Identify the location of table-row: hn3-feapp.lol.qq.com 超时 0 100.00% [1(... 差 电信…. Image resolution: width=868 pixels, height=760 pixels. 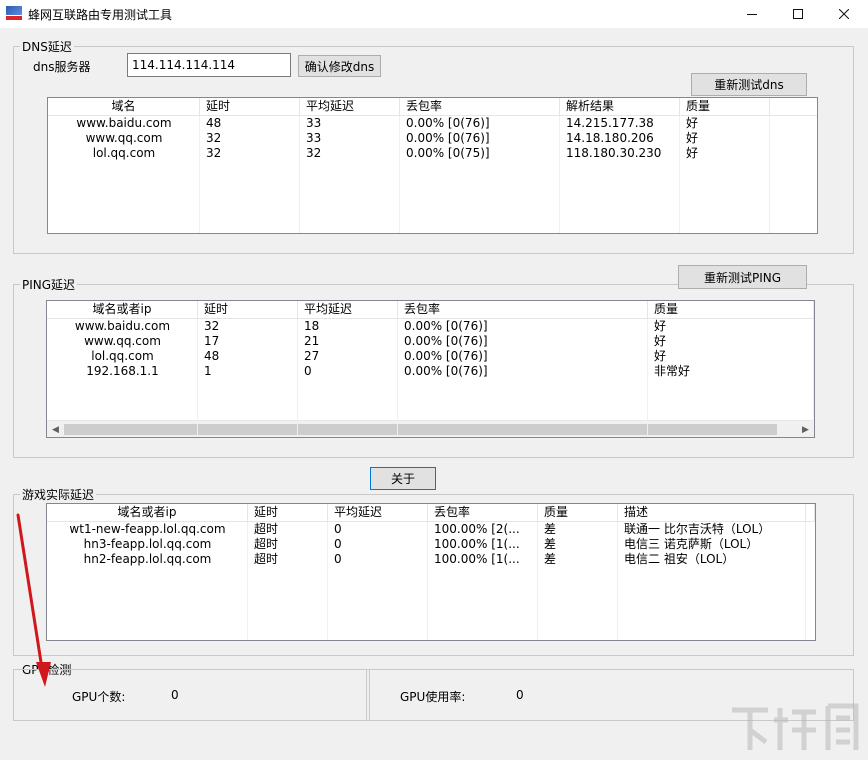
(431, 544).